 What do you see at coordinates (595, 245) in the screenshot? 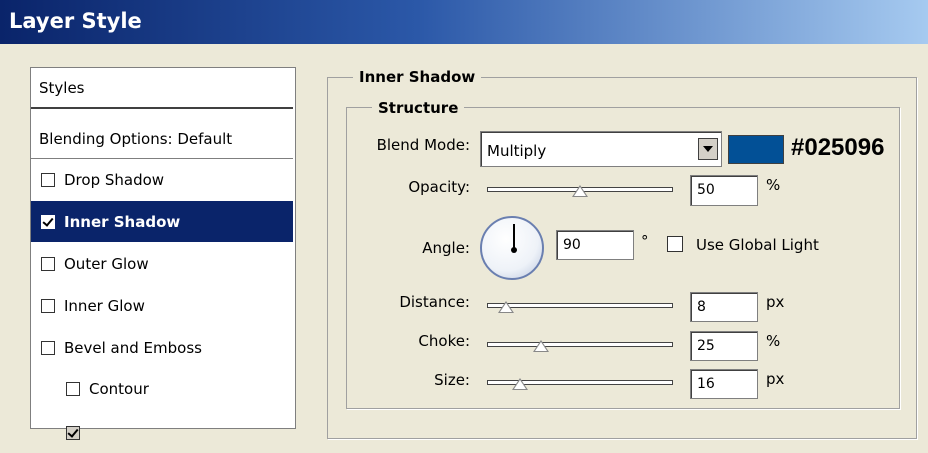
I see `angle-input: 90` at bounding box center [595, 245].